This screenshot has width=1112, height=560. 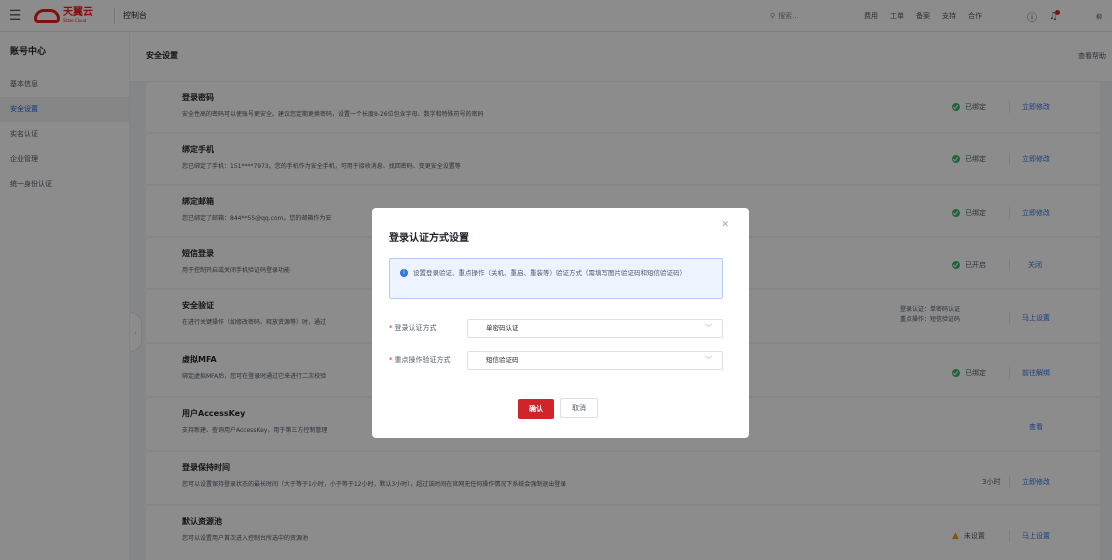 I want to click on cancel-button: 取消, so click(x=579, y=408).